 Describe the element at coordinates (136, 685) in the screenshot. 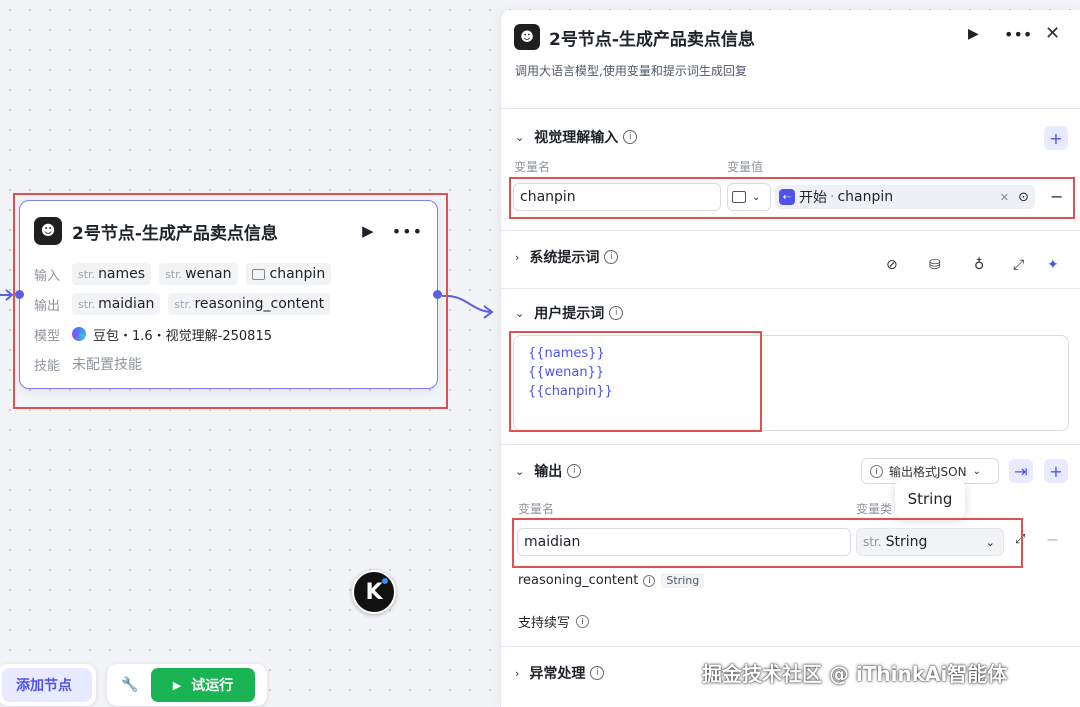

I see `wrench-icon: 🔧` at that location.